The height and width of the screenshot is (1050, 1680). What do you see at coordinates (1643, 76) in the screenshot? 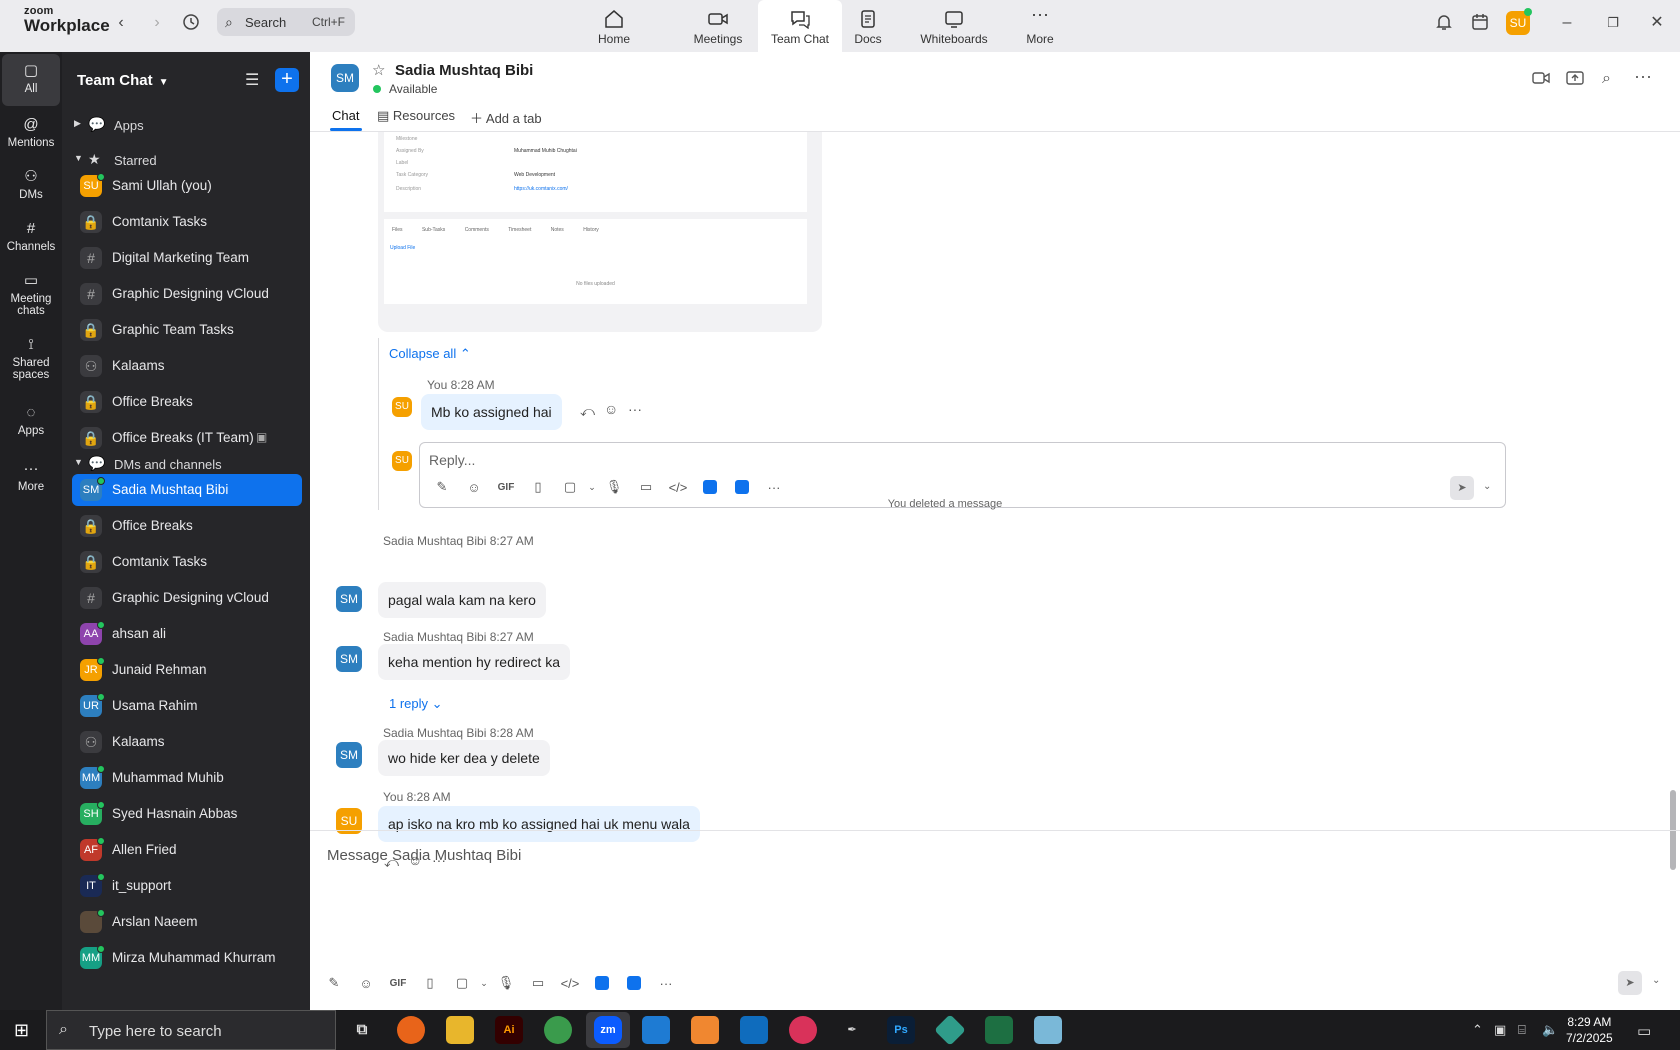
I see `more-options-icon: ···` at bounding box center [1643, 76].